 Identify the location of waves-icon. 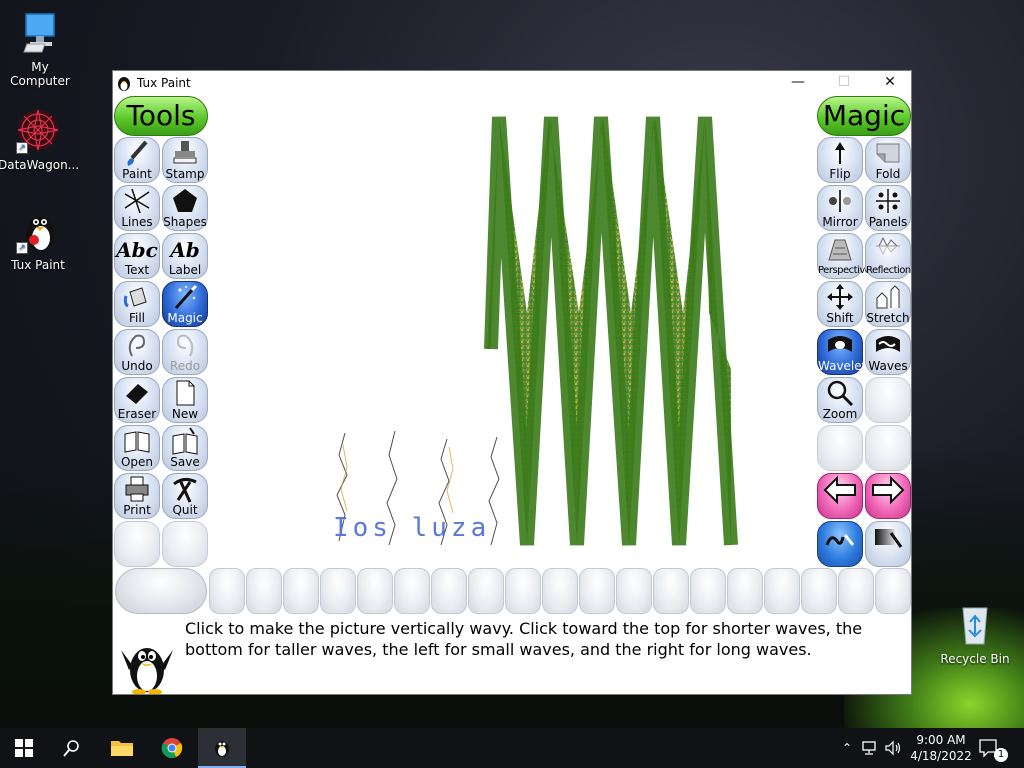
(888, 345).